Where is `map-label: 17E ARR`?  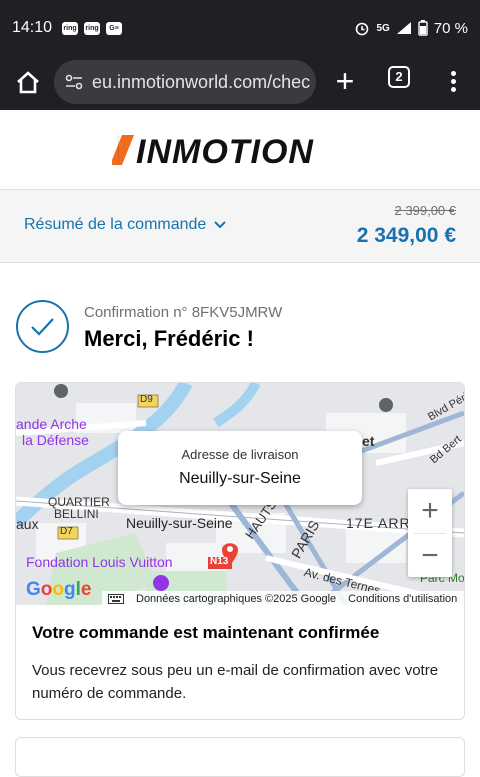 map-label: 17E ARR is located at coordinates (378, 523).